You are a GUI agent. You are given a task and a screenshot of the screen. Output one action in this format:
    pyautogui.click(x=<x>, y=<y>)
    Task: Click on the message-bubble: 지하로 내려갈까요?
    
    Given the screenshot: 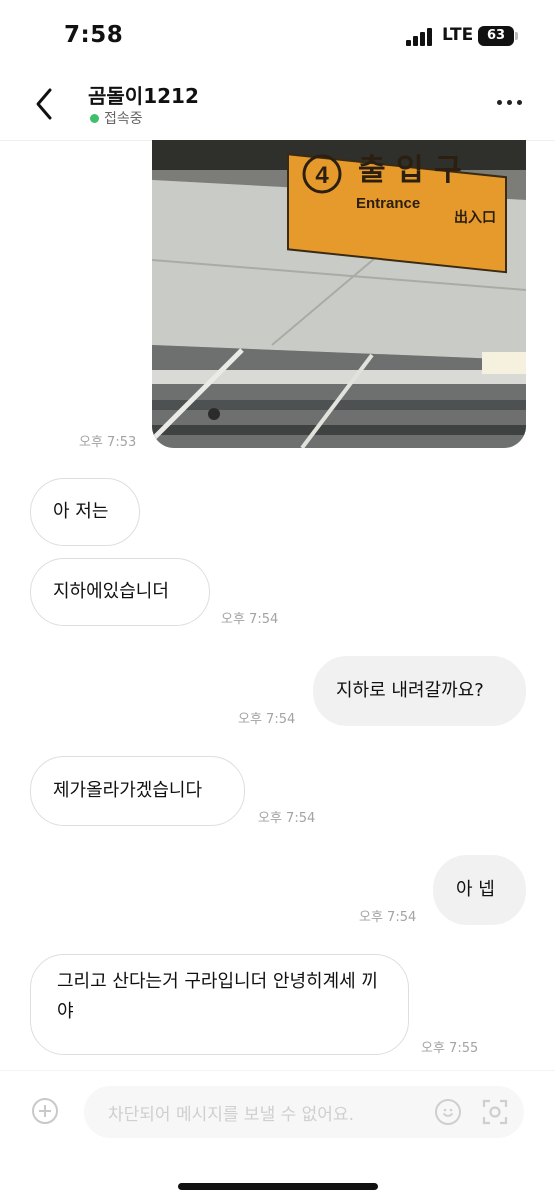 What is the action you would take?
    pyautogui.click(x=419, y=691)
    